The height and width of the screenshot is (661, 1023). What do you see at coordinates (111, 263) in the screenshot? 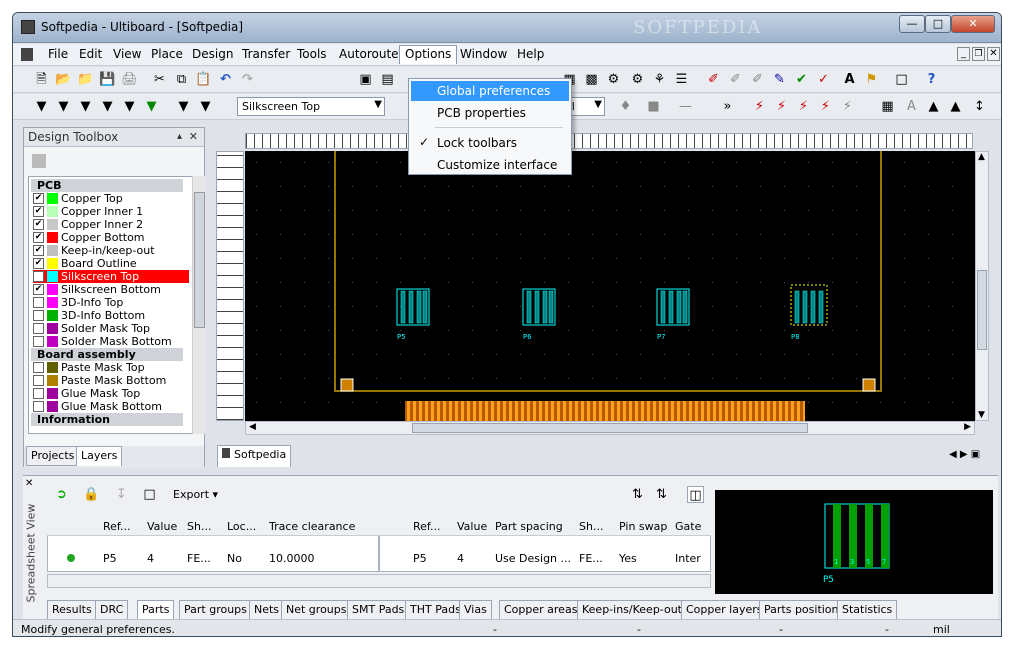
I see `layer-row: ✔ Board Outline` at bounding box center [111, 263].